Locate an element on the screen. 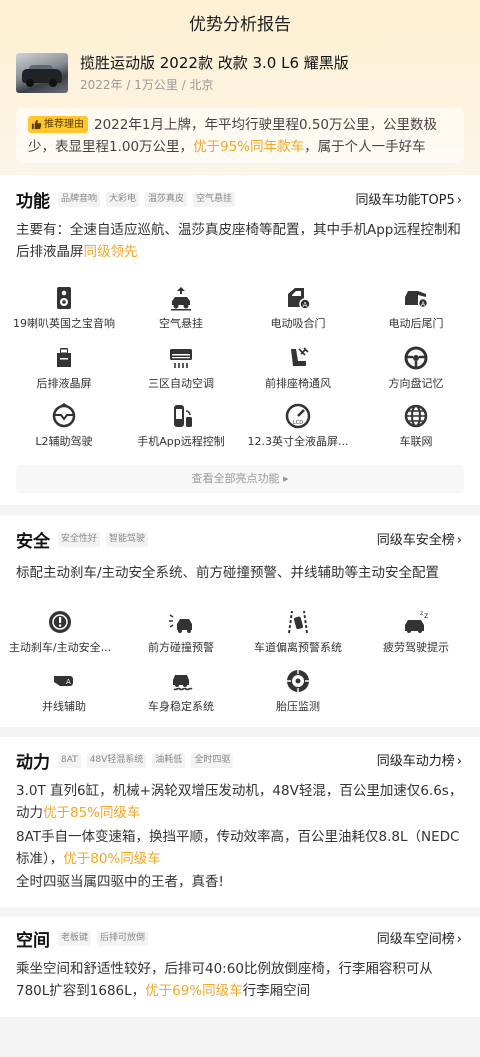 The width and height of the screenshot is (480, 1057). remote-app-icon is located at coordinates (183, 416).